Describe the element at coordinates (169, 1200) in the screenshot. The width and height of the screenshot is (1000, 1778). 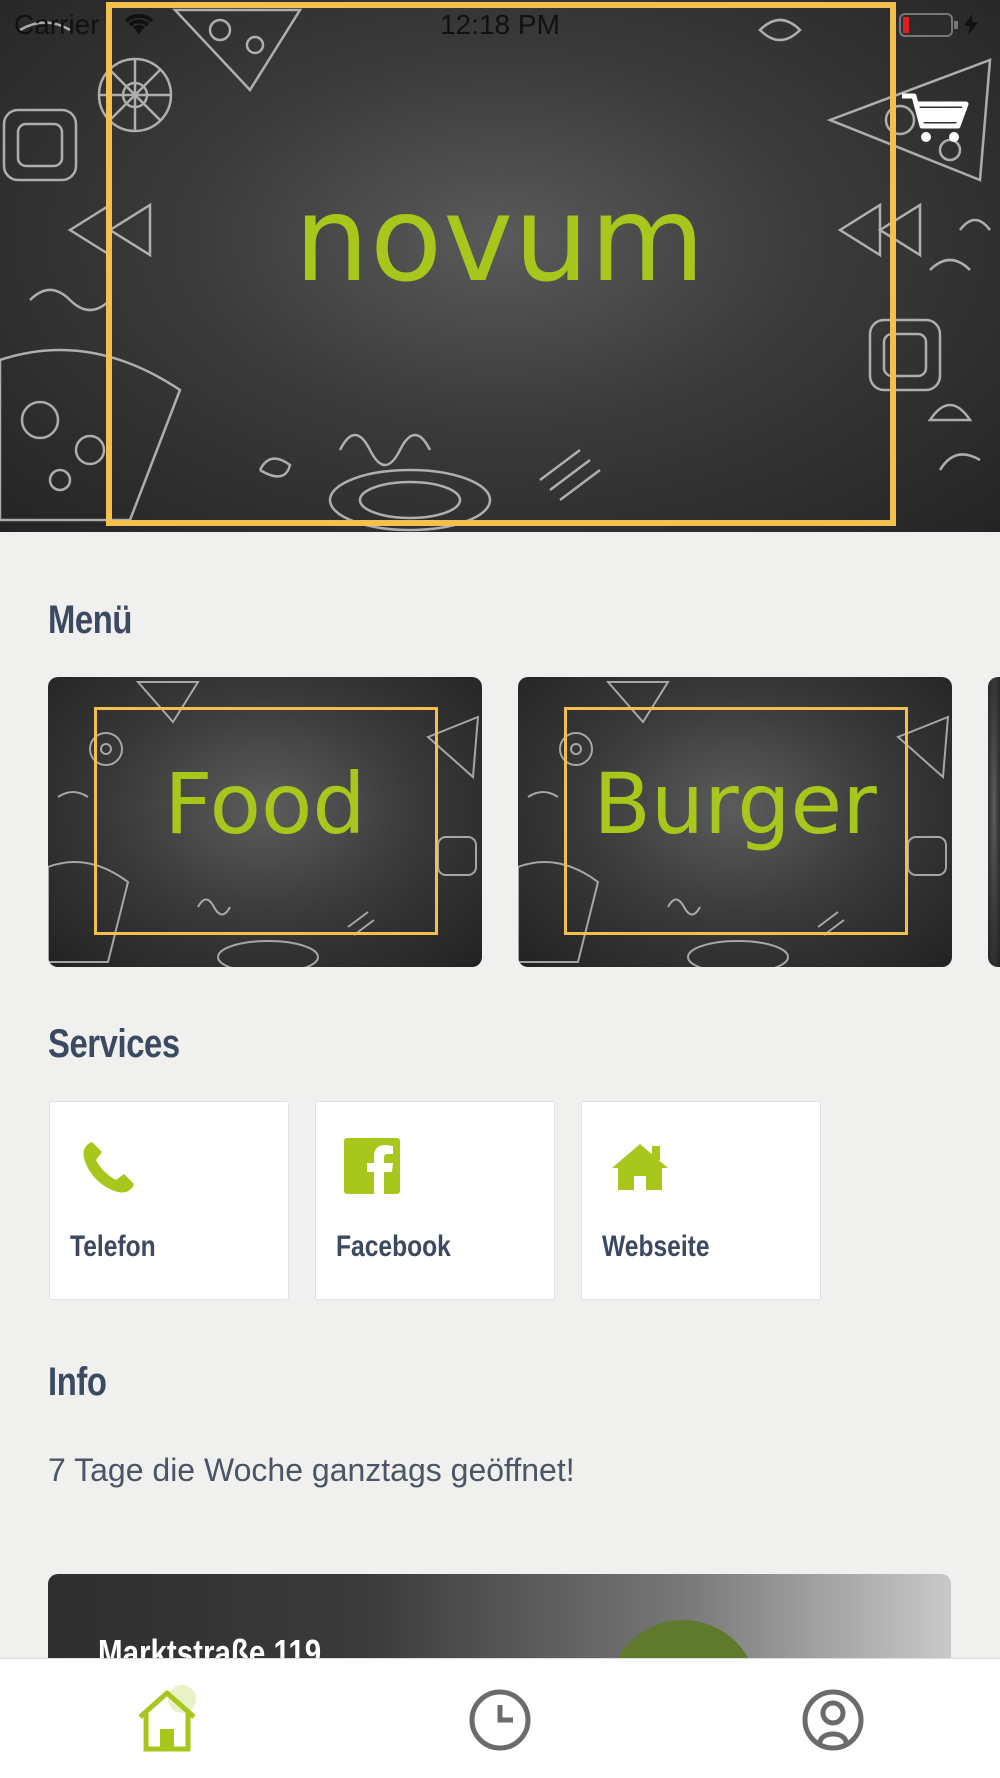
I see `service-telefon: Telefon` at that location.